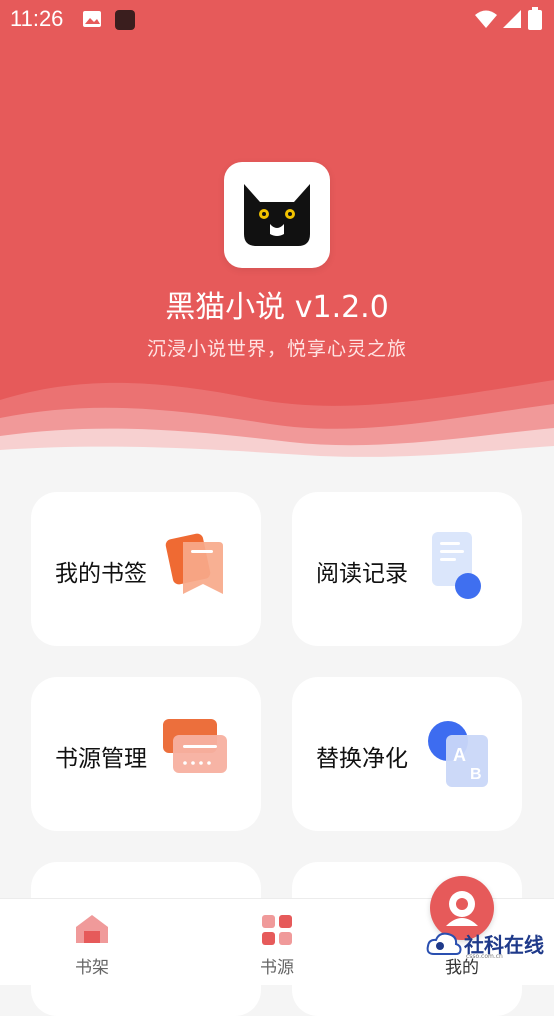  Describe the element at coordinates (101, 574) in the screenshot. I see `bookmark-label: 我的书签` at that location.